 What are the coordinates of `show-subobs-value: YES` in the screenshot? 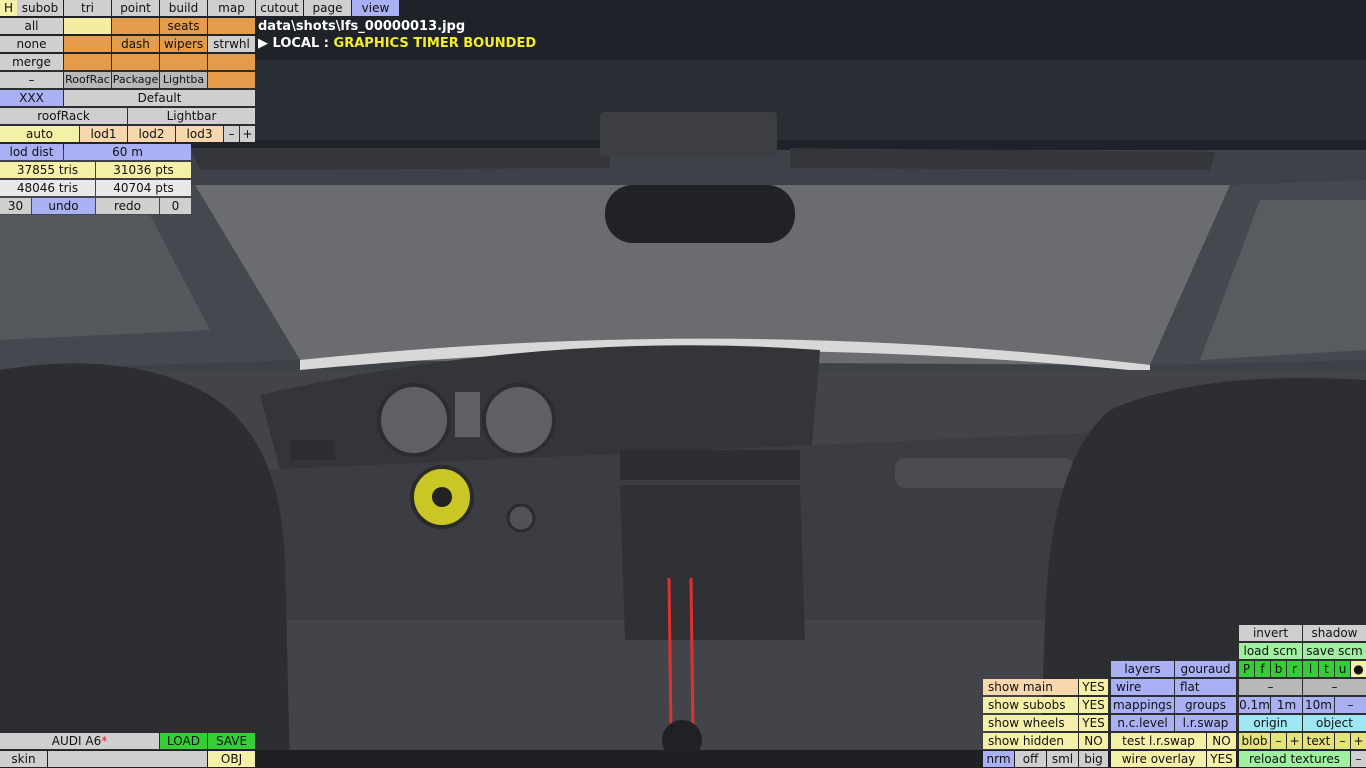 It's located at (1093, 705).